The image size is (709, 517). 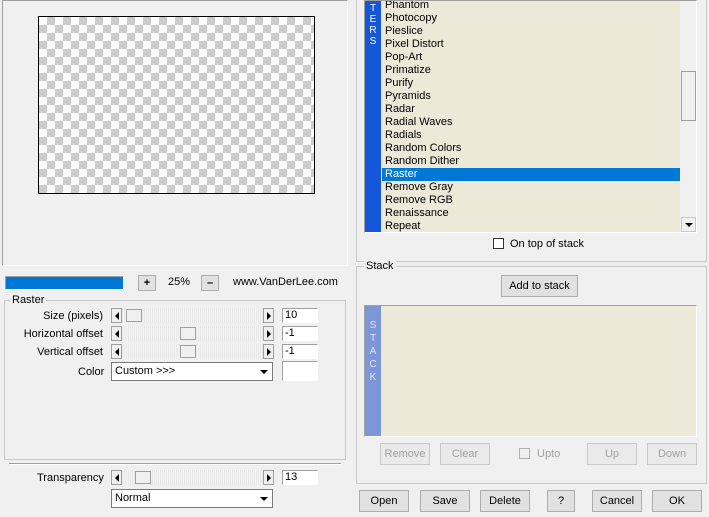 I want to click on stack-side-letter: T, so click(x=373, y=338).